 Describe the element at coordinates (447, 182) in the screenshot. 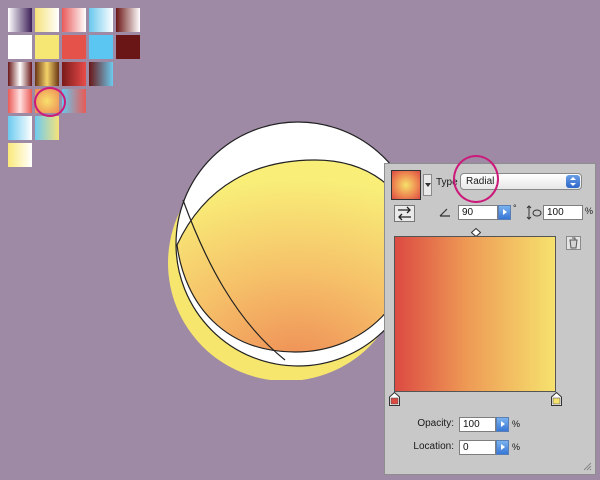

I see `type-label: Type` at that location.